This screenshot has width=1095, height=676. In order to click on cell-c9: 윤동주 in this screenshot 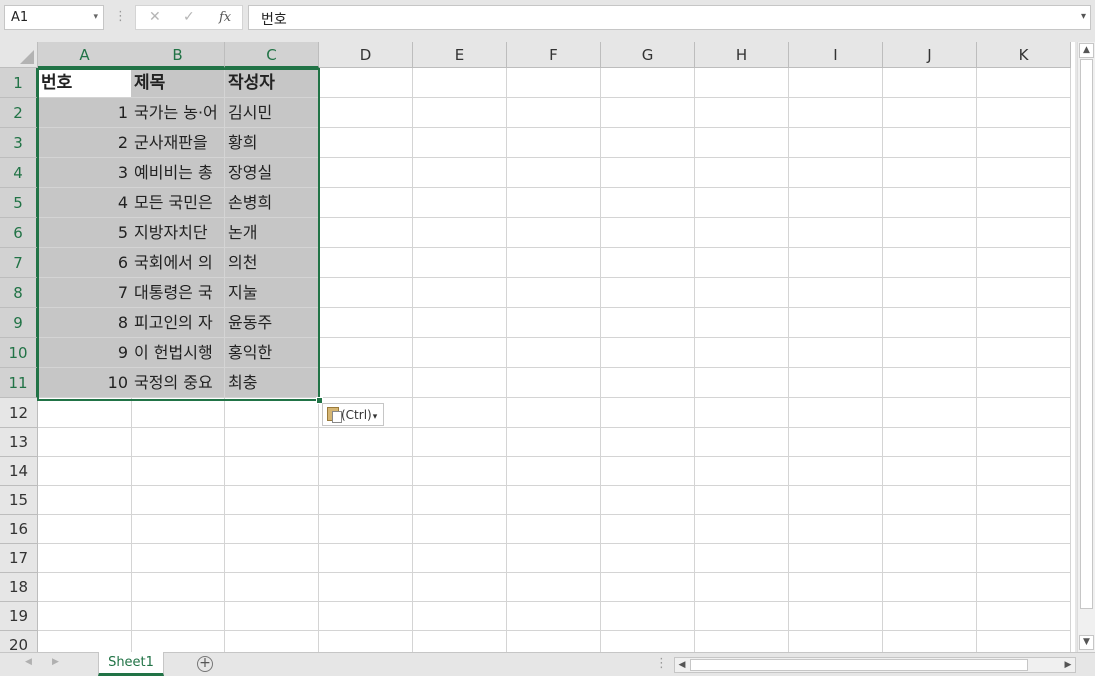, I will do `click(272, 323)`.